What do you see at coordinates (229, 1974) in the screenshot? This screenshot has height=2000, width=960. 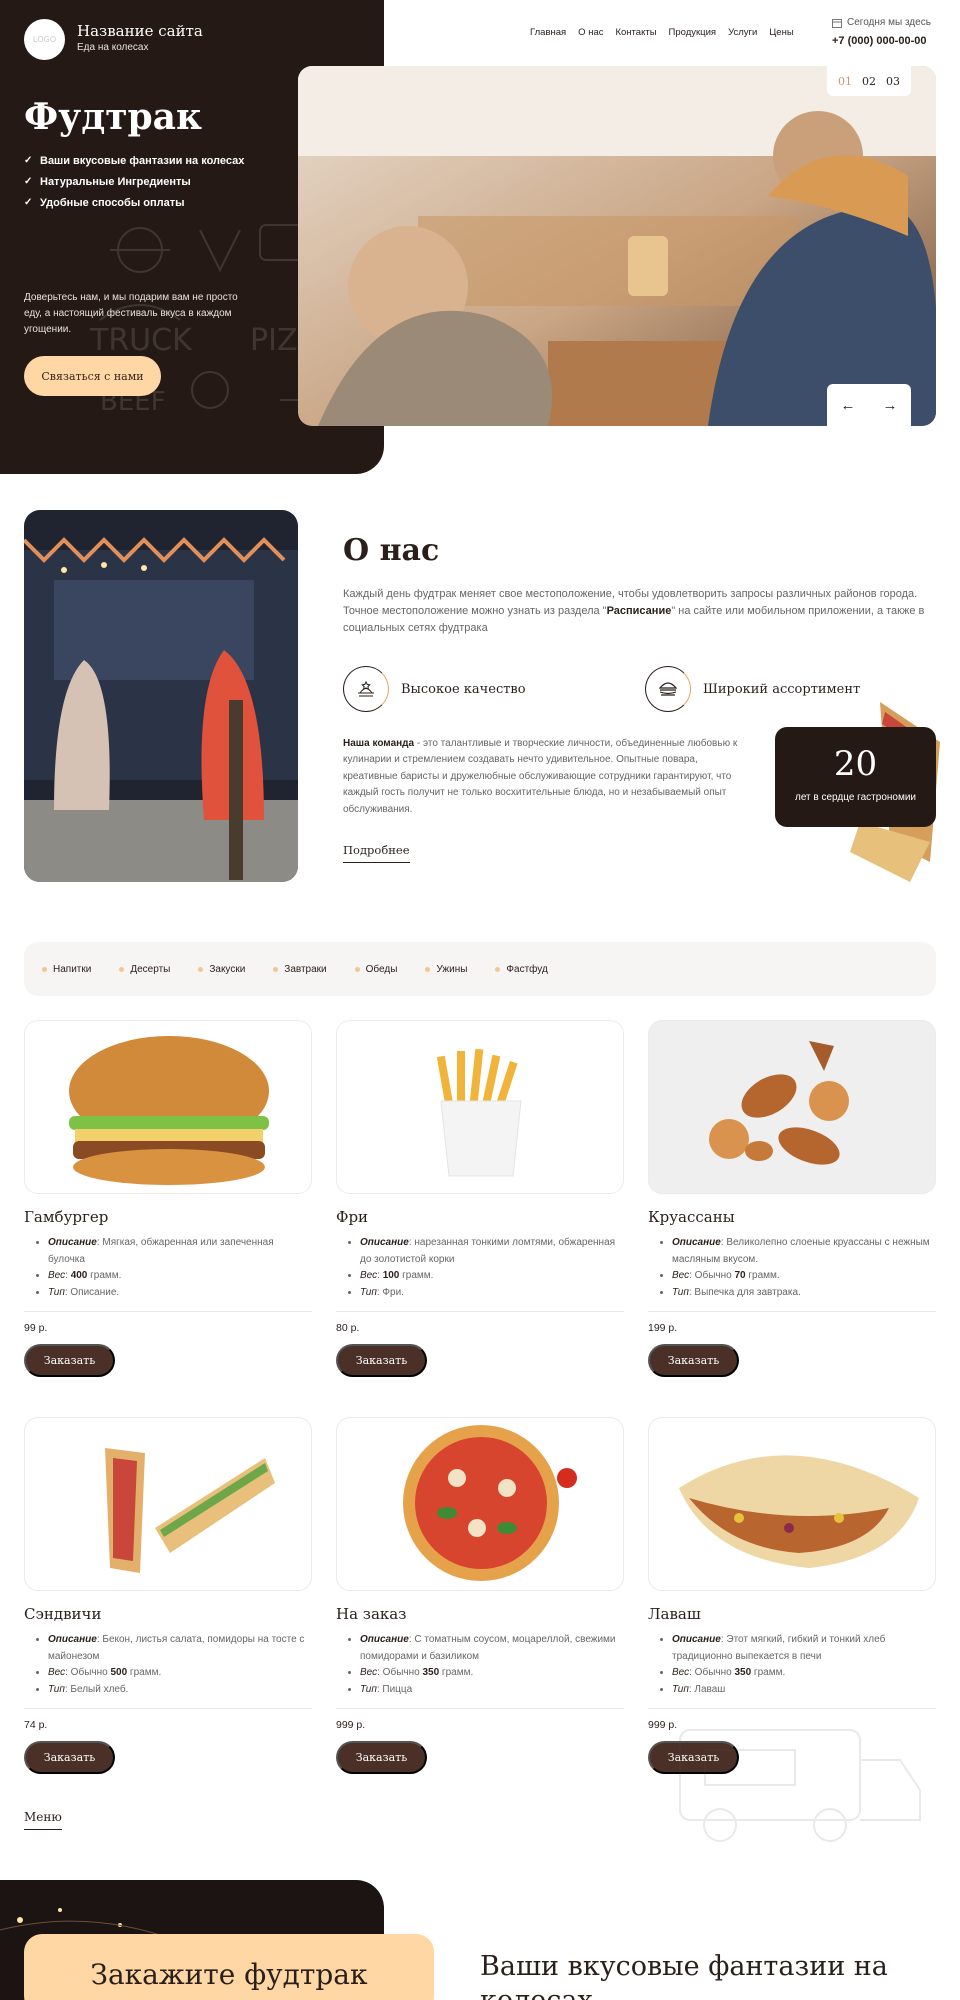 I see `order-title: Закажите фудтрак` at bounding box center [229, 1974].